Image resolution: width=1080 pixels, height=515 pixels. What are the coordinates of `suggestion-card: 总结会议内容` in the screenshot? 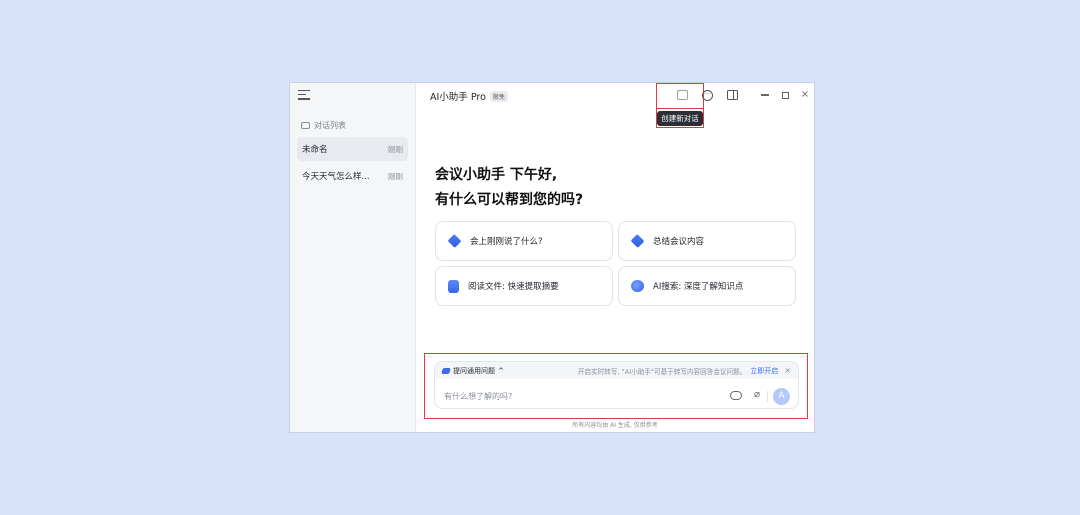 It's located at (707, 241).